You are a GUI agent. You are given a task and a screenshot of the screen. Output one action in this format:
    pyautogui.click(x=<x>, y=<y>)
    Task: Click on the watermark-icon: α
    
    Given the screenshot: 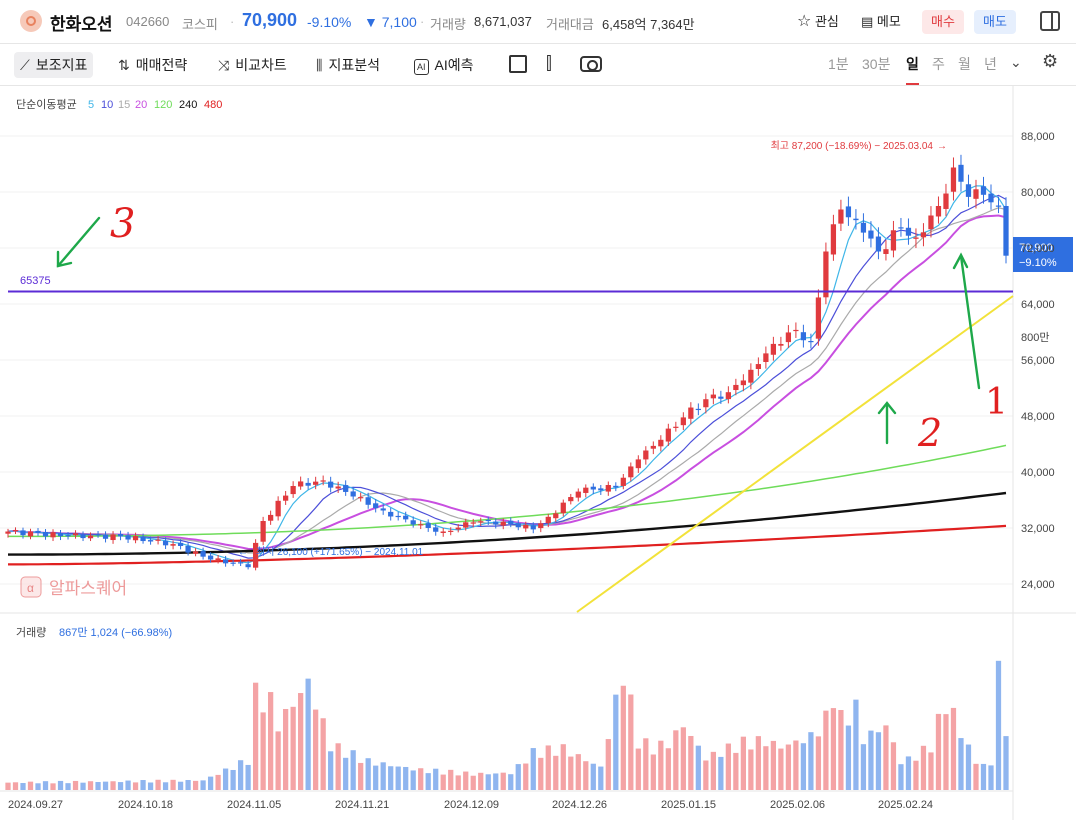 What is the action you would take?
    pyautogui.click(x=30, y=588)
    